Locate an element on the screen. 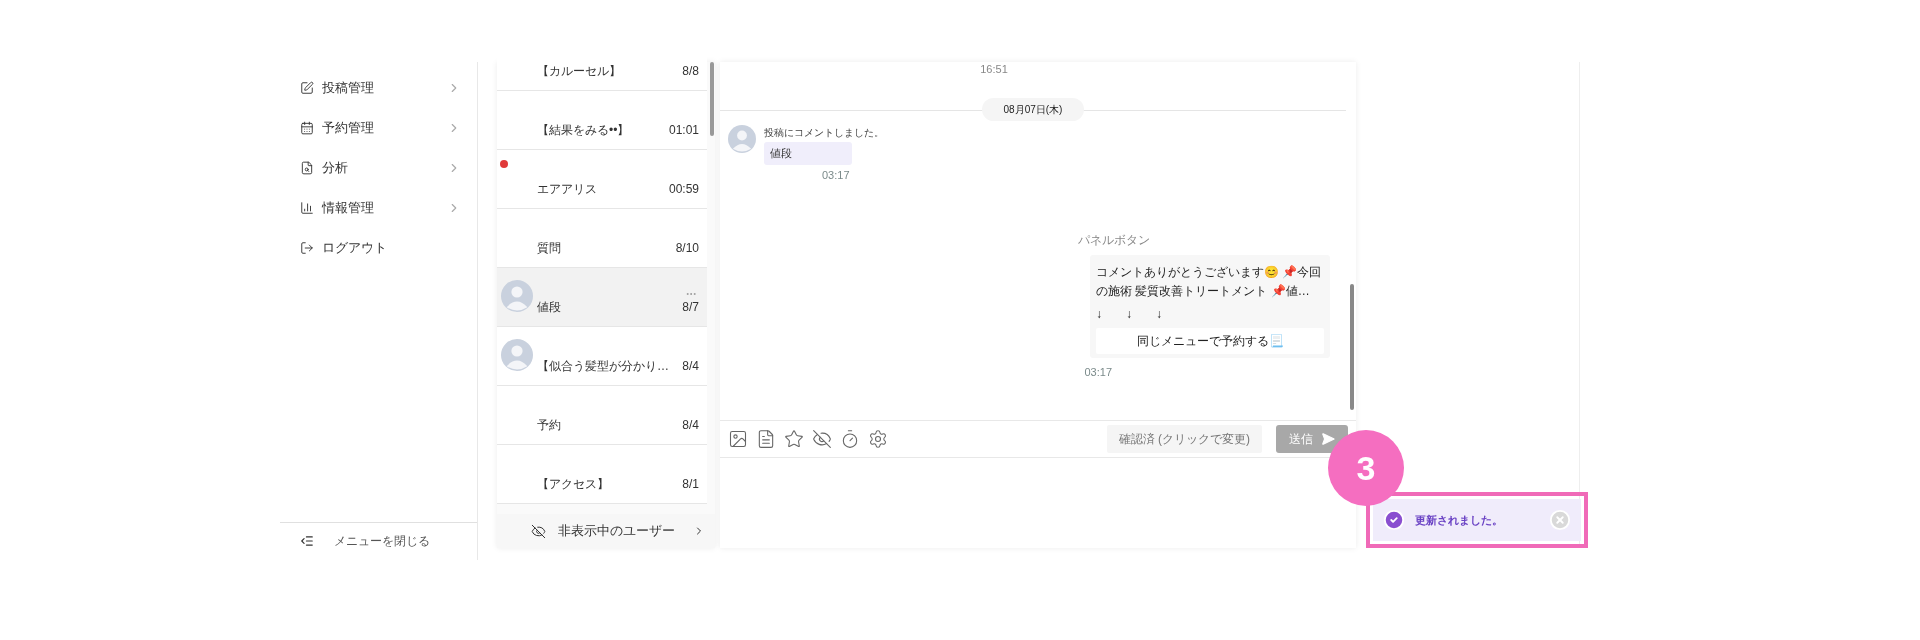 The width and height of the screenshot is (1920, 640). check-icon is located at coordinates (1394, 520).